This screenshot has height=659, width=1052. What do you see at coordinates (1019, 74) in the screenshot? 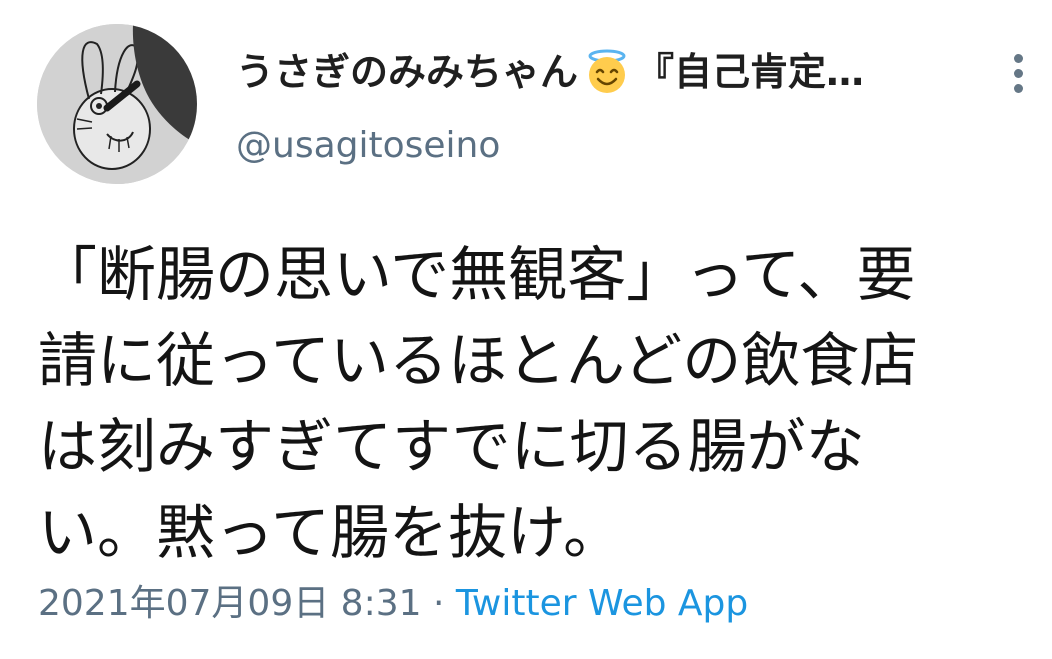
I see `more-vertical-icon` at bounding box center [1019, 74].